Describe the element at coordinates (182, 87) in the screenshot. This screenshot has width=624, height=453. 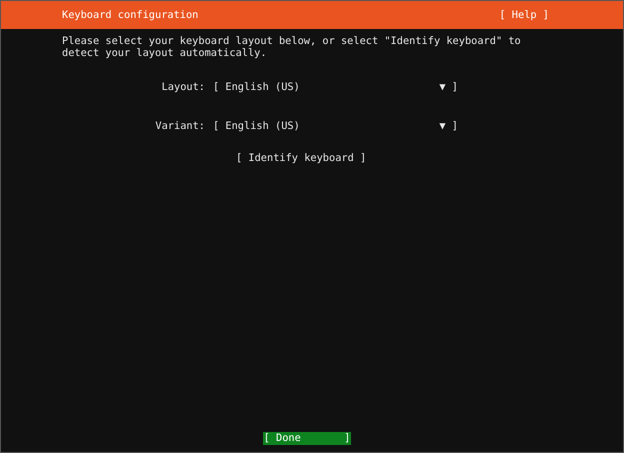
I see `field-label: Layout:` at that location.